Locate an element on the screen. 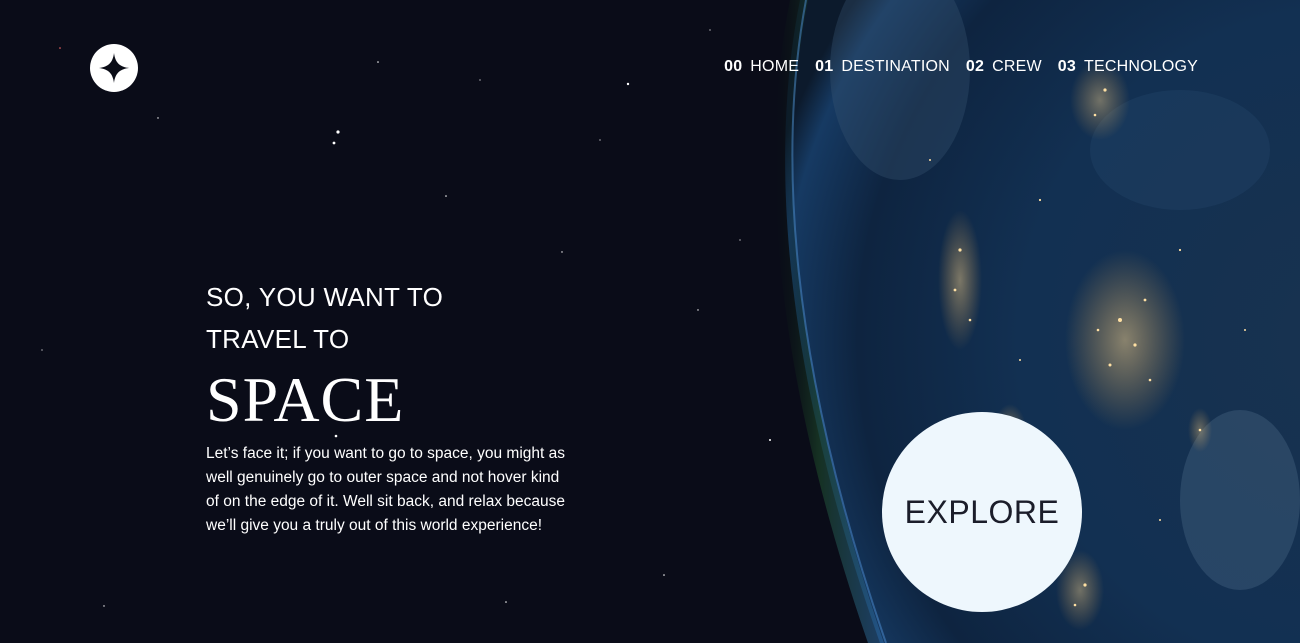  explore-button: EXPLORE is located at coordinates (982, 512).